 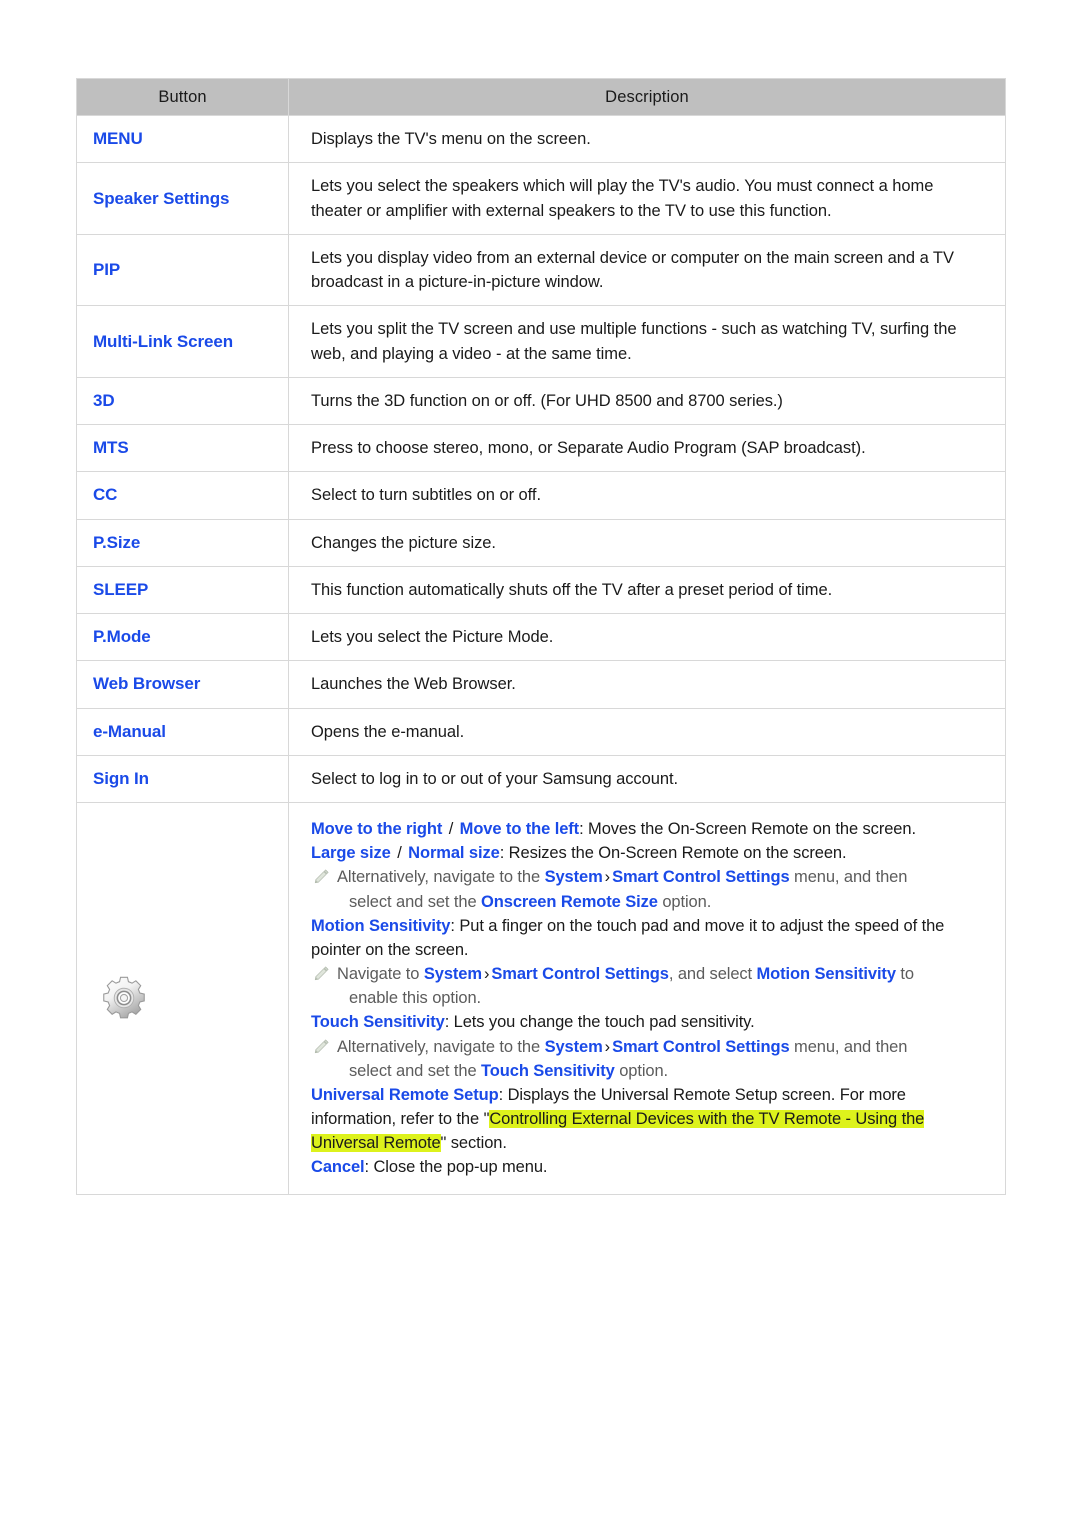 I want to click on button-description-cell: Opens the e-manual., so click(x=647, y=731).